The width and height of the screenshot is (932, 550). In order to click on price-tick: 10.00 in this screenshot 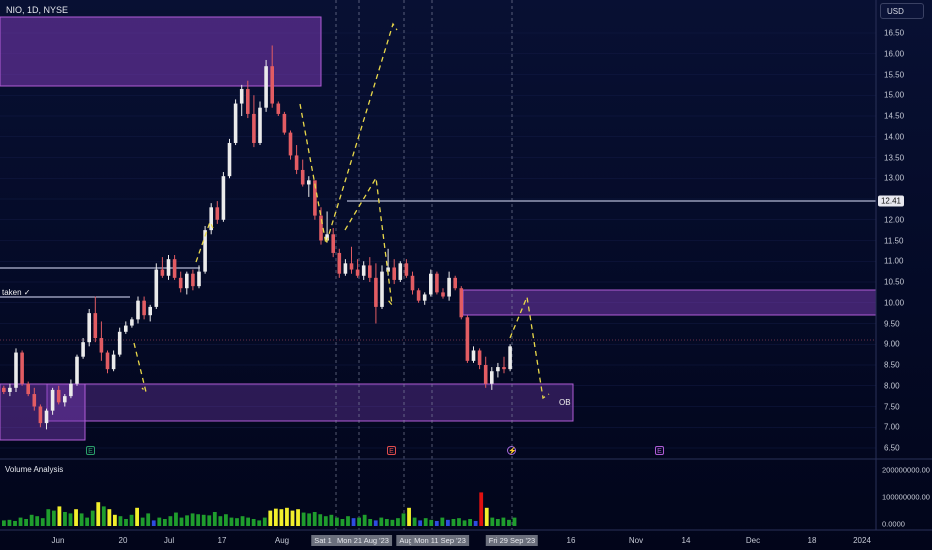, I will do `click(894, 303)`.